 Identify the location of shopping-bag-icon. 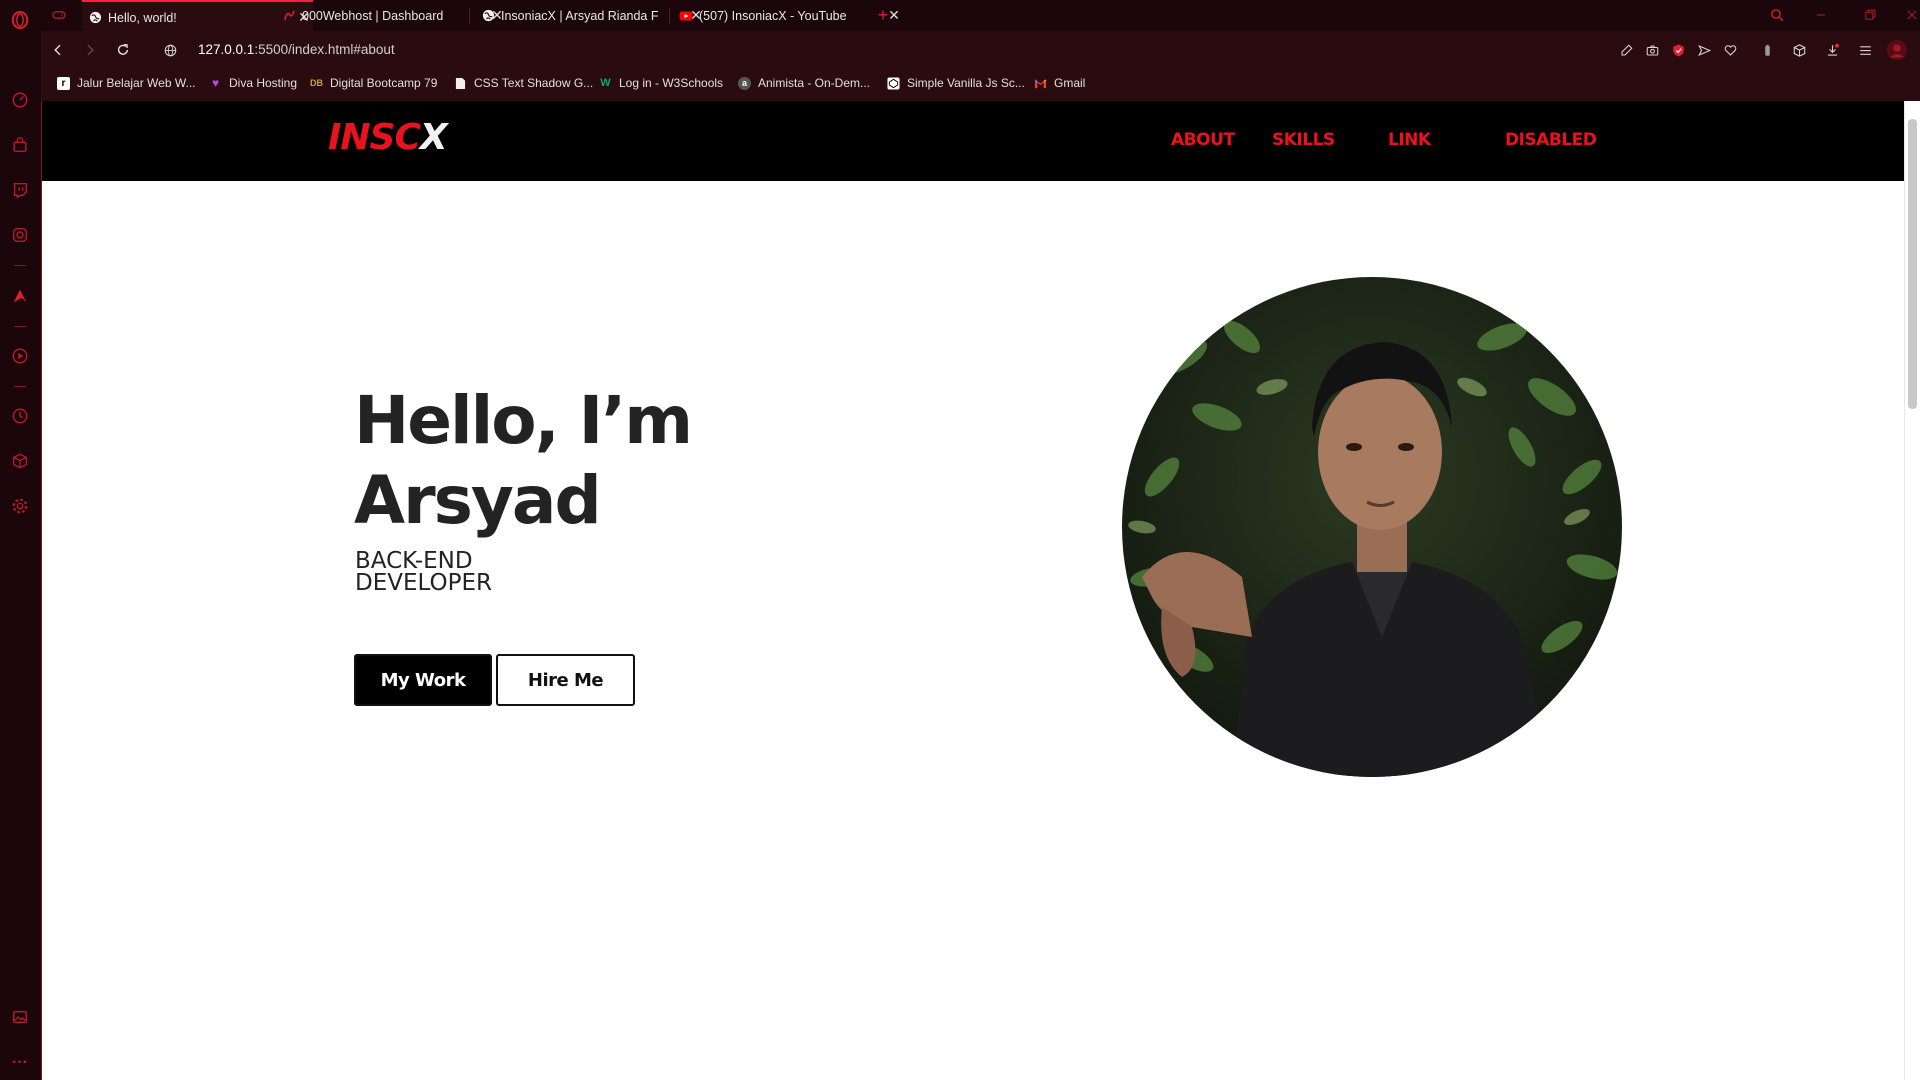
(20, 145).